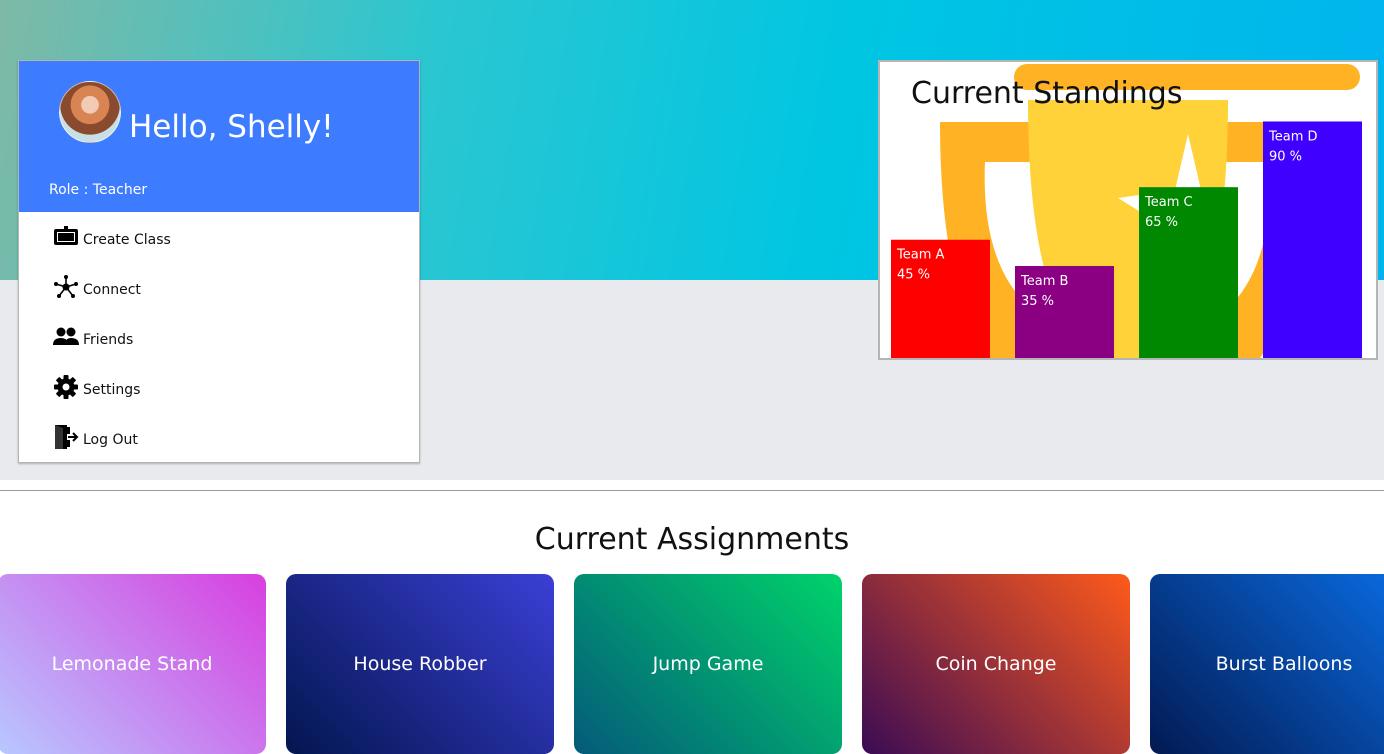  What do you see at coordinates (66, 237) in the screenshot?
I see `tv-icon` at bounding box center [66, 237].